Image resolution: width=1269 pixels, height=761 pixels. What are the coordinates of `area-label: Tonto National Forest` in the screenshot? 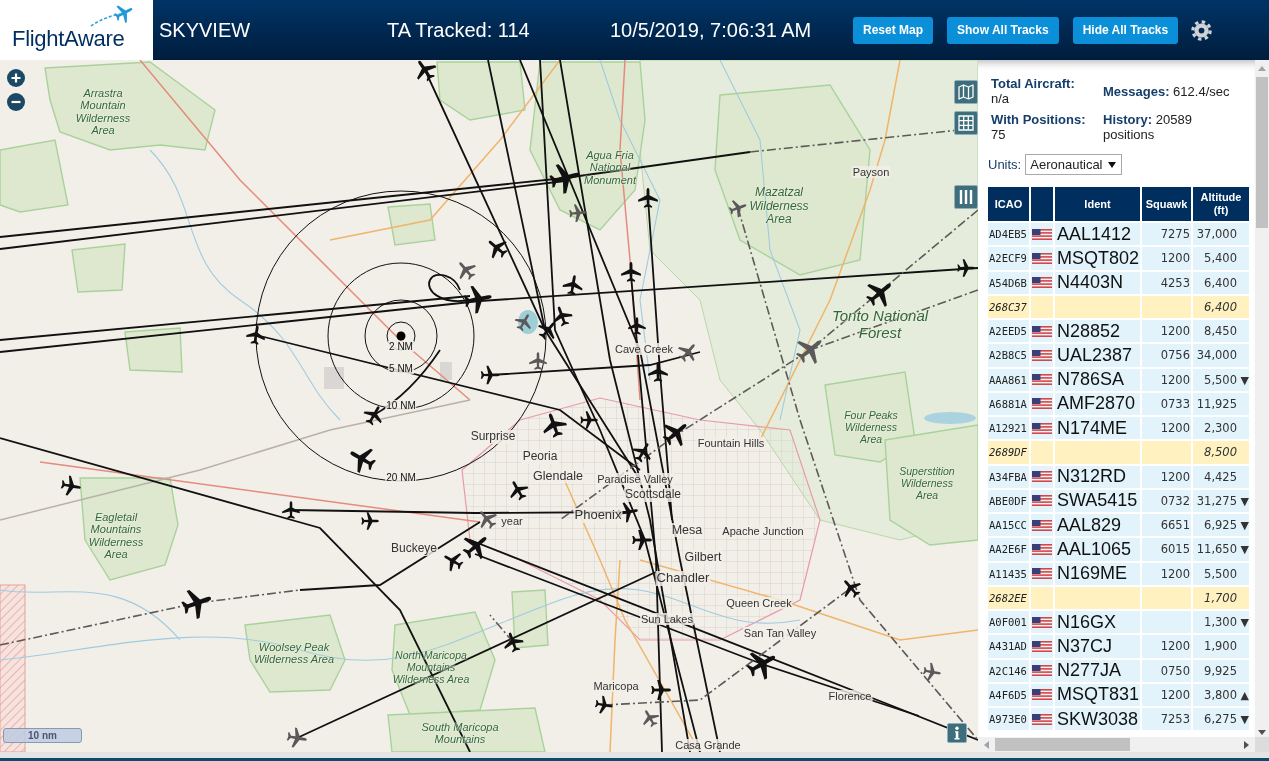 It's located at (880, 325).